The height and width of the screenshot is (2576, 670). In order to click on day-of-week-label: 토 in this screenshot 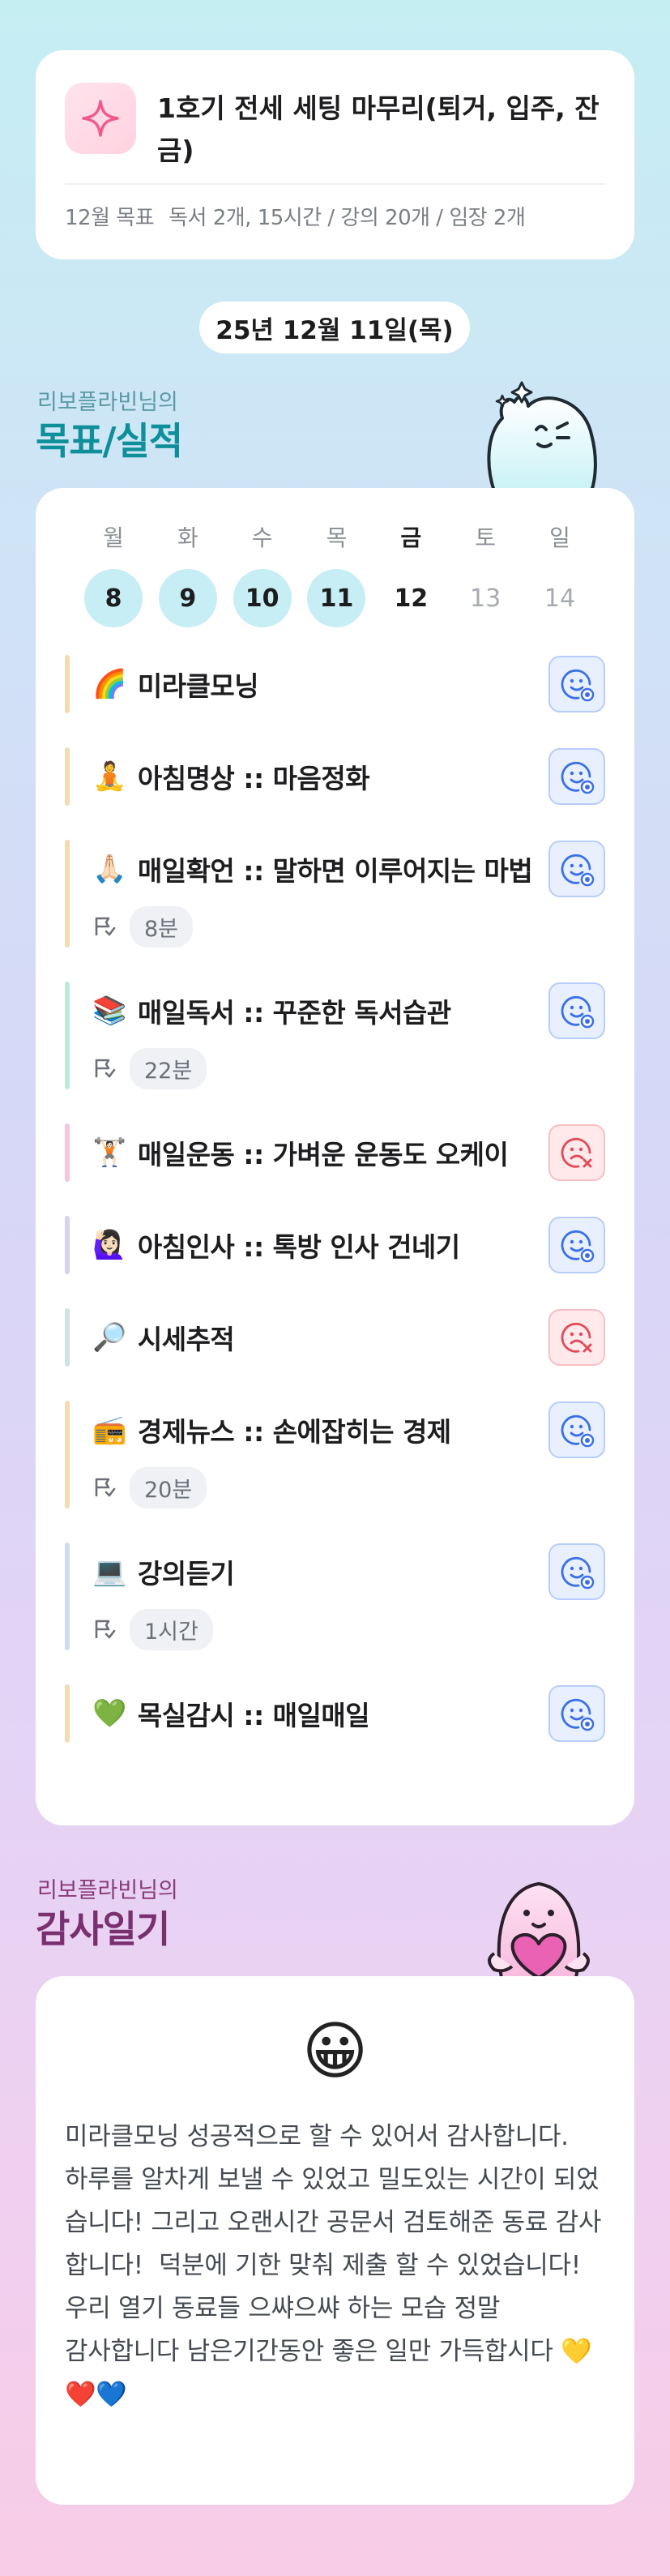, I will do `click(486, 537)`.